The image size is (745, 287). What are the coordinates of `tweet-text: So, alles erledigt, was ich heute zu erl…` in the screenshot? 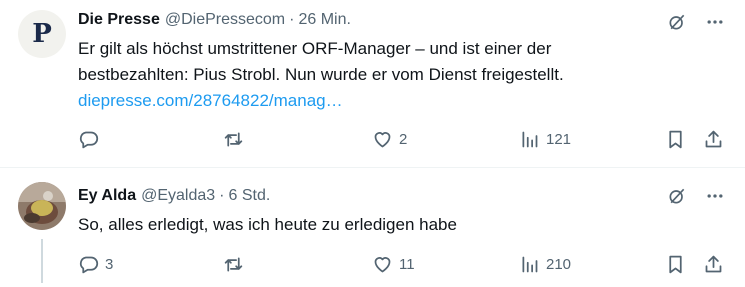 It's located at (388, 225).